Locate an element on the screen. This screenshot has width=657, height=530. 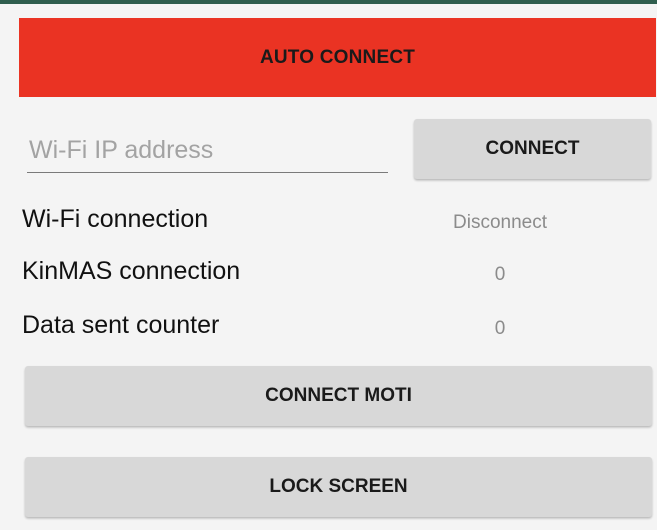
kinmas-connection-row: KinMAS connection 0 is located at coordinates (337, 277).